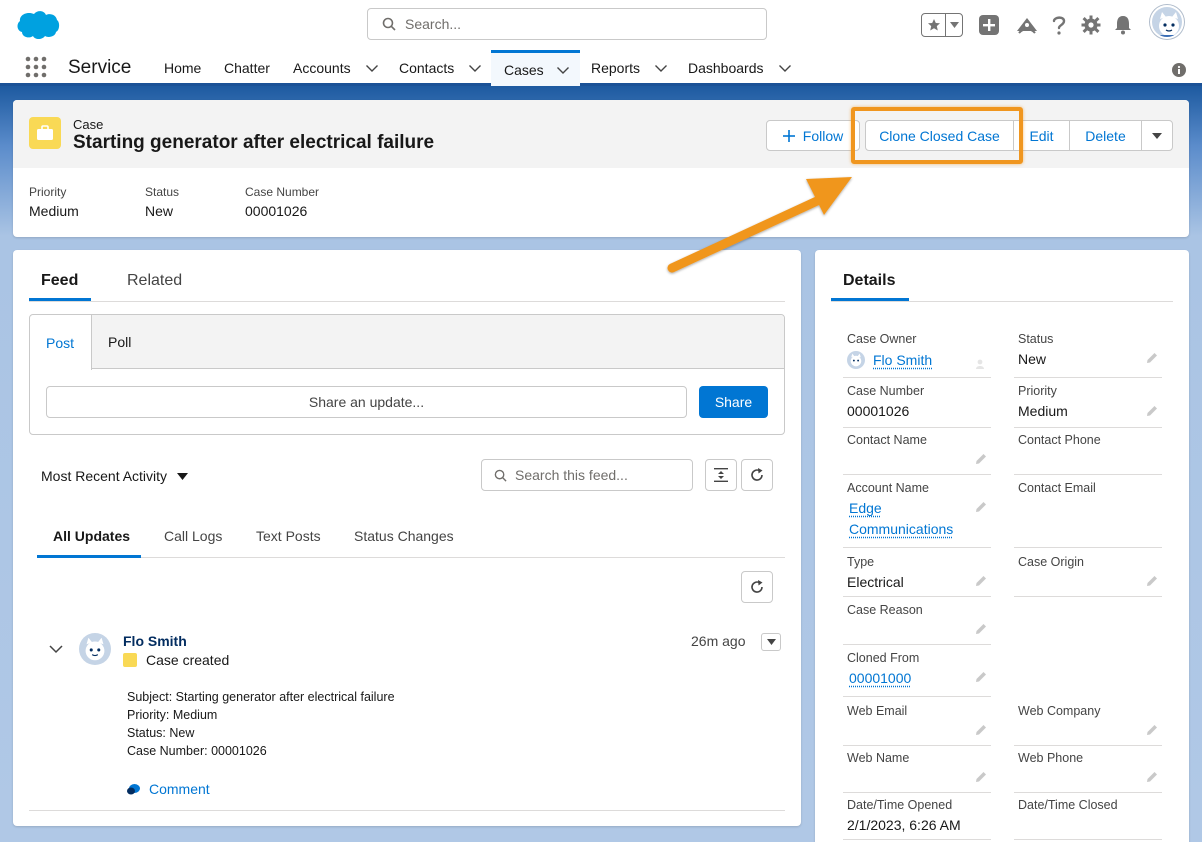 The width and height of the screenshot is (1202, 842). What do you see at coordinates (154, 281) in the screenshot?
I see `tab-related: Related` at bounding box center [154, 281].